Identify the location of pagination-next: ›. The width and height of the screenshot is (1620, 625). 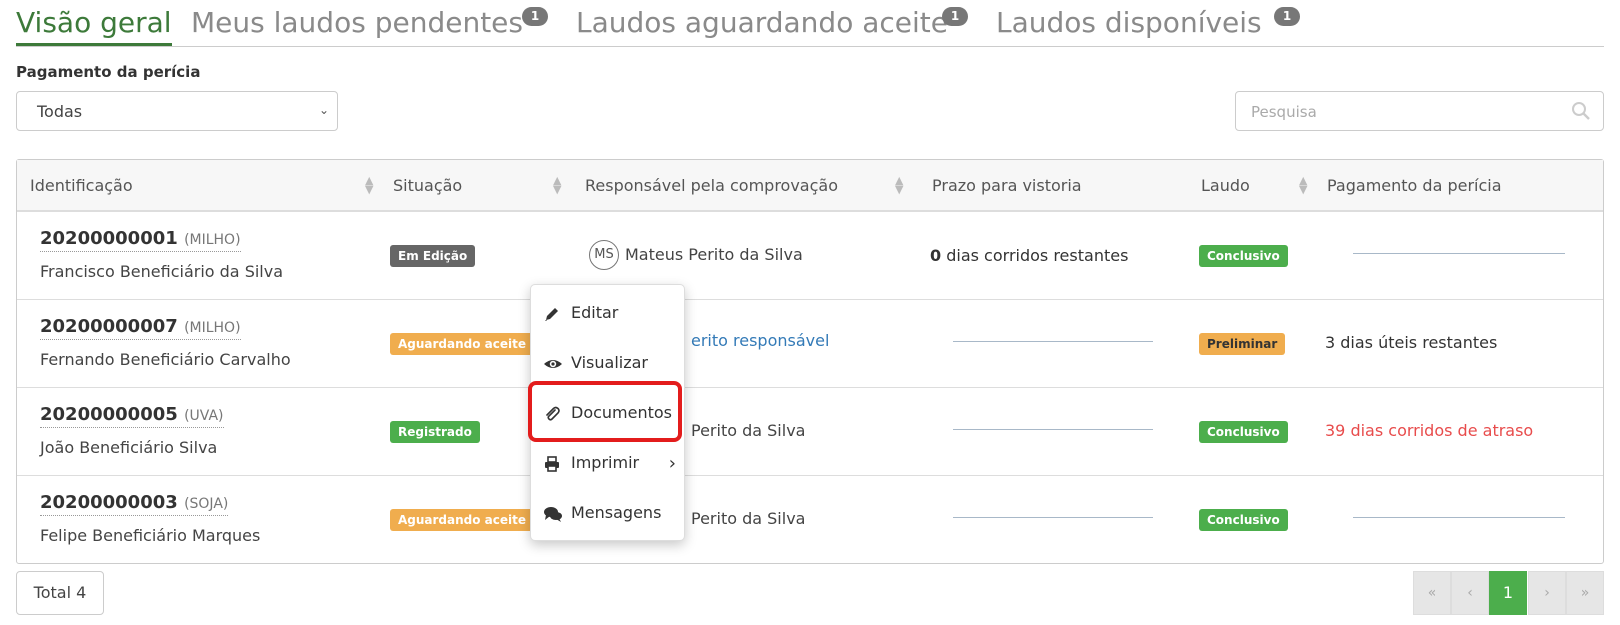
(1547, 593).